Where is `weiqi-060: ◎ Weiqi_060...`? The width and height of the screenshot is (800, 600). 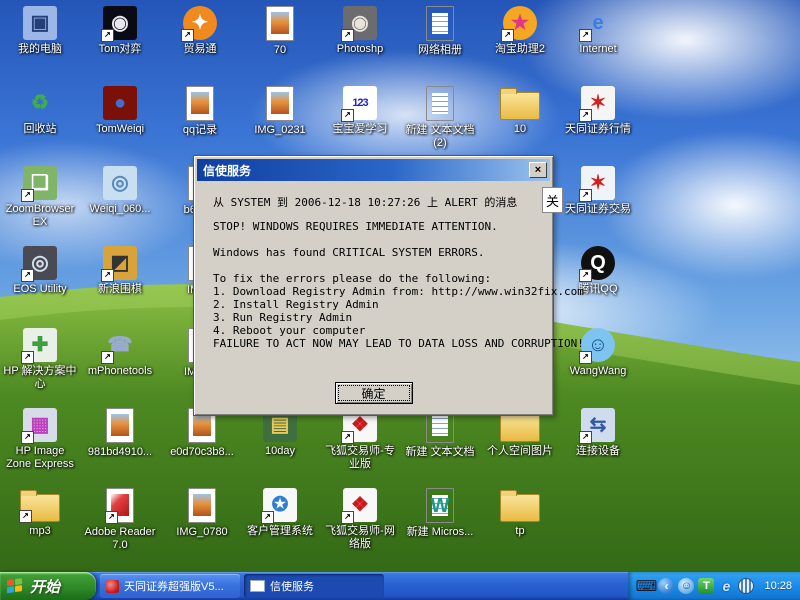 weiqi-060: ◎ Weiqi_060... is located at coordinates (120, 191).